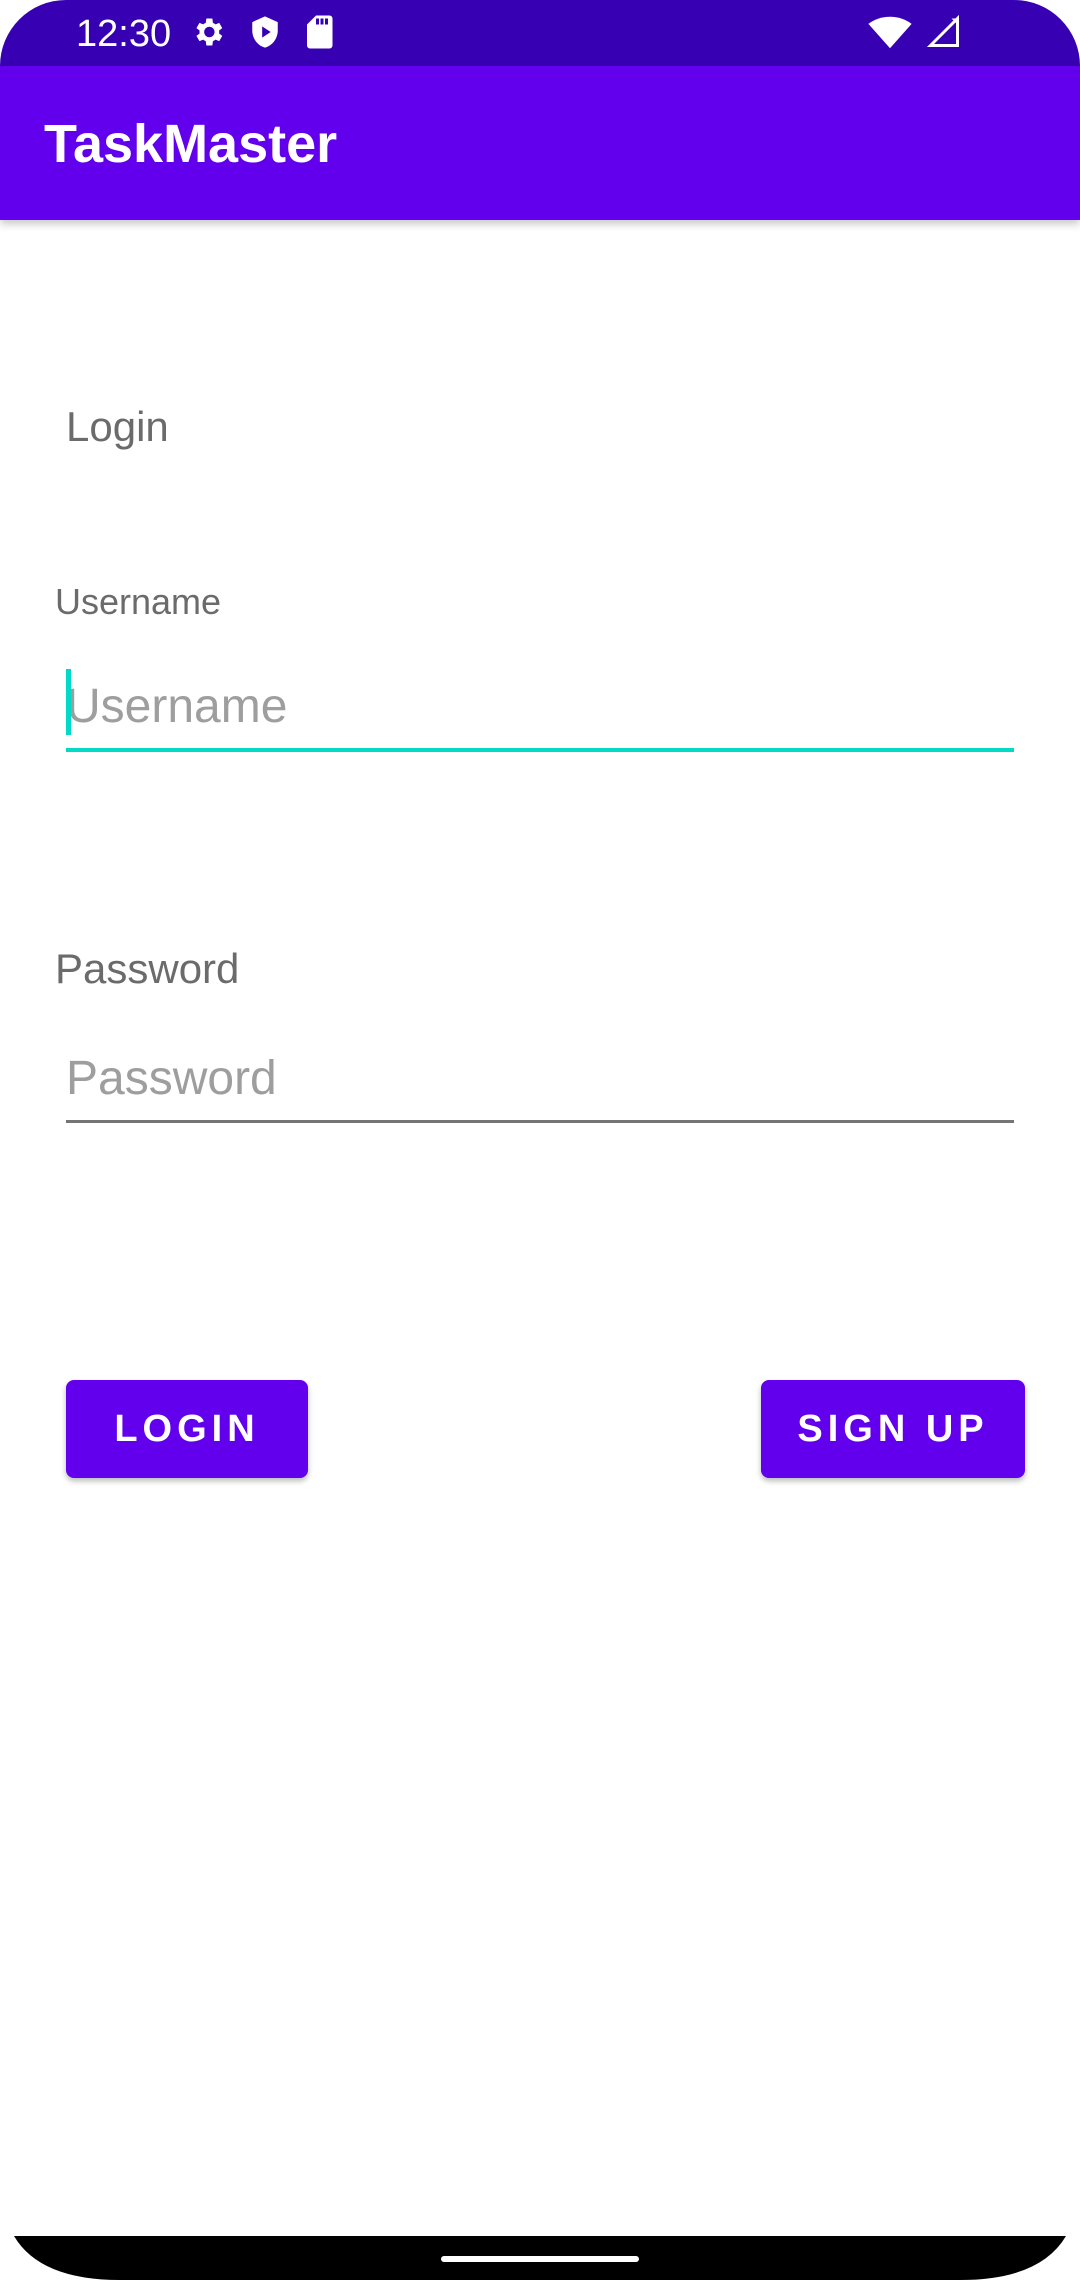  I want to click on status-icons-right, so click(915, 32).